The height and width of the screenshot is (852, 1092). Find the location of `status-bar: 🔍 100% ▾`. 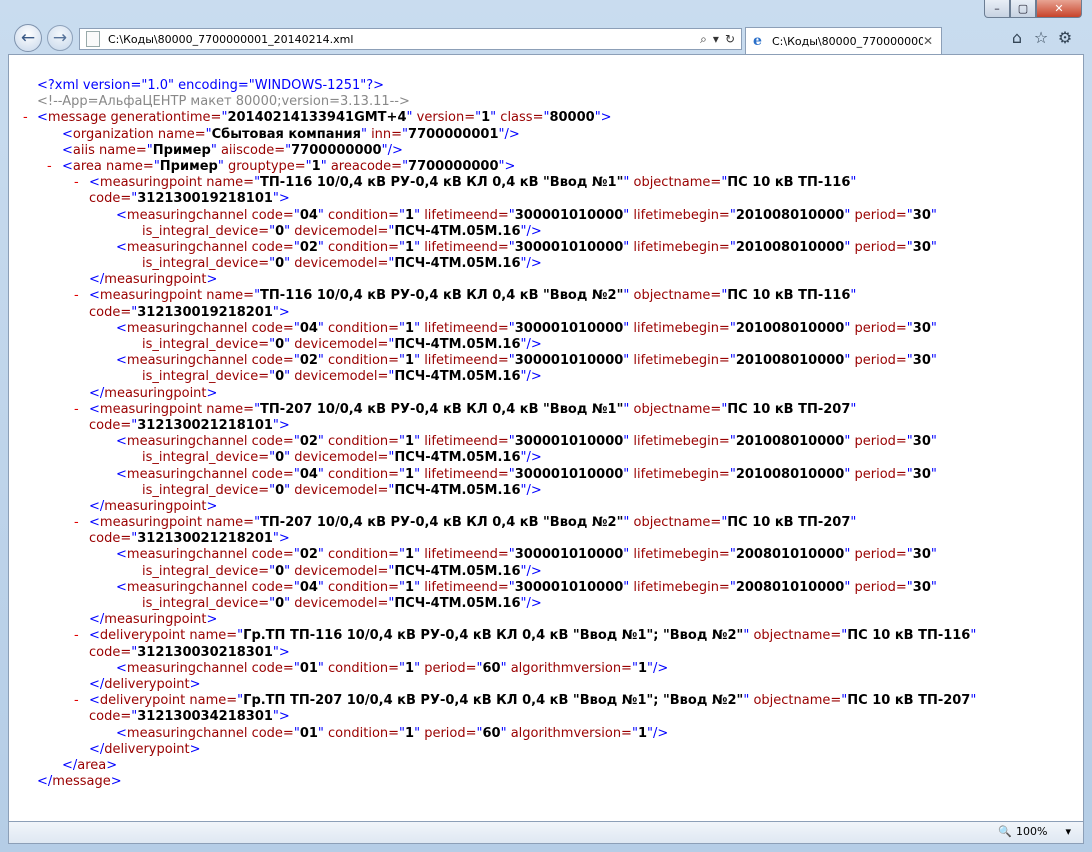

status-bar: 🔍 100% ▾ is located at coordinates (546, 833).